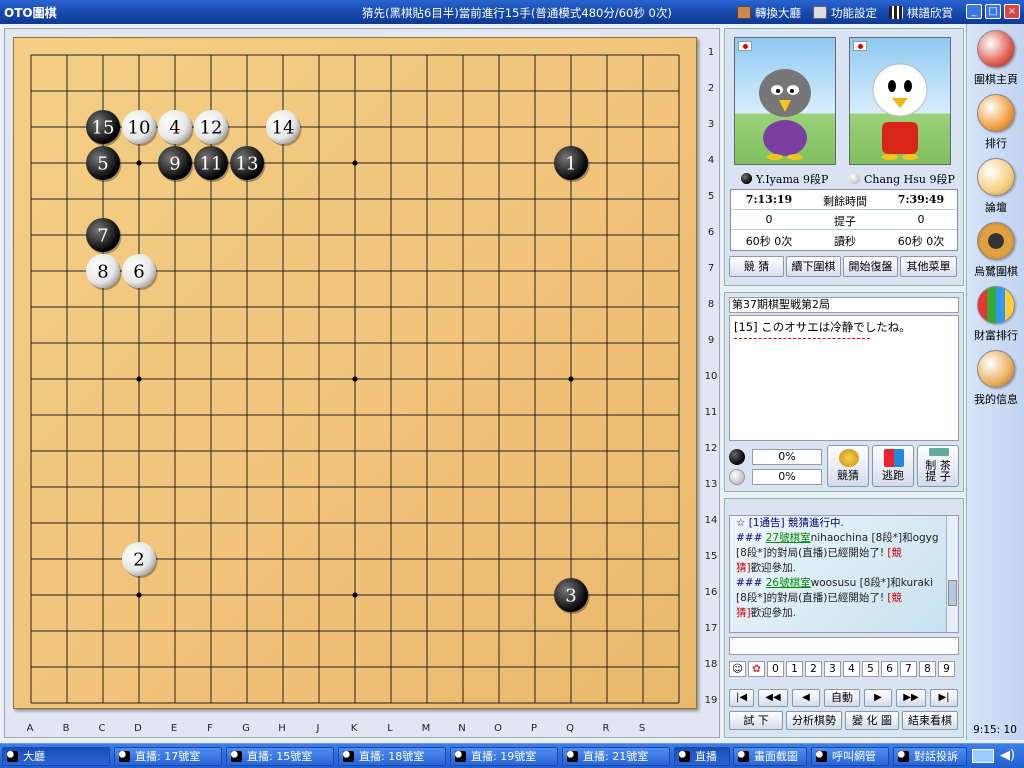  I want to click on emote-button-8: 8, so click(927, 669).